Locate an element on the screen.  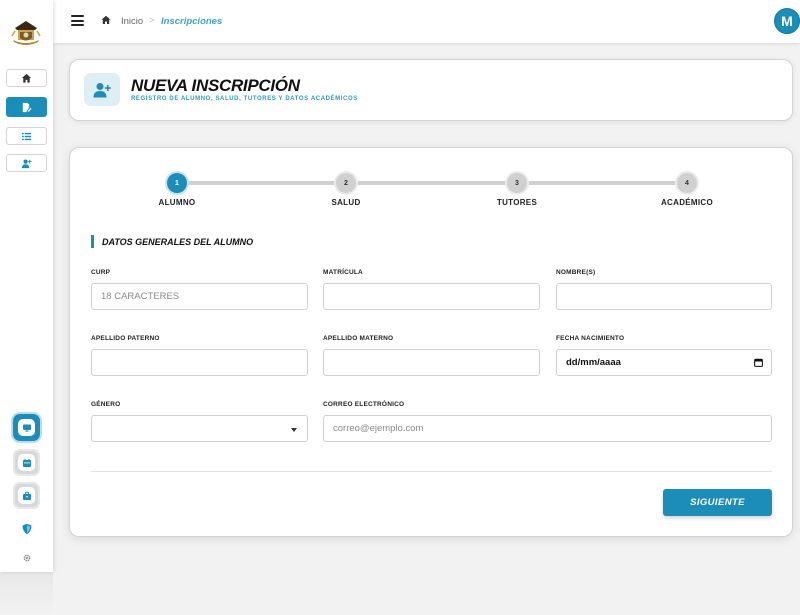
form-divider is located at coordinates (431, 471).